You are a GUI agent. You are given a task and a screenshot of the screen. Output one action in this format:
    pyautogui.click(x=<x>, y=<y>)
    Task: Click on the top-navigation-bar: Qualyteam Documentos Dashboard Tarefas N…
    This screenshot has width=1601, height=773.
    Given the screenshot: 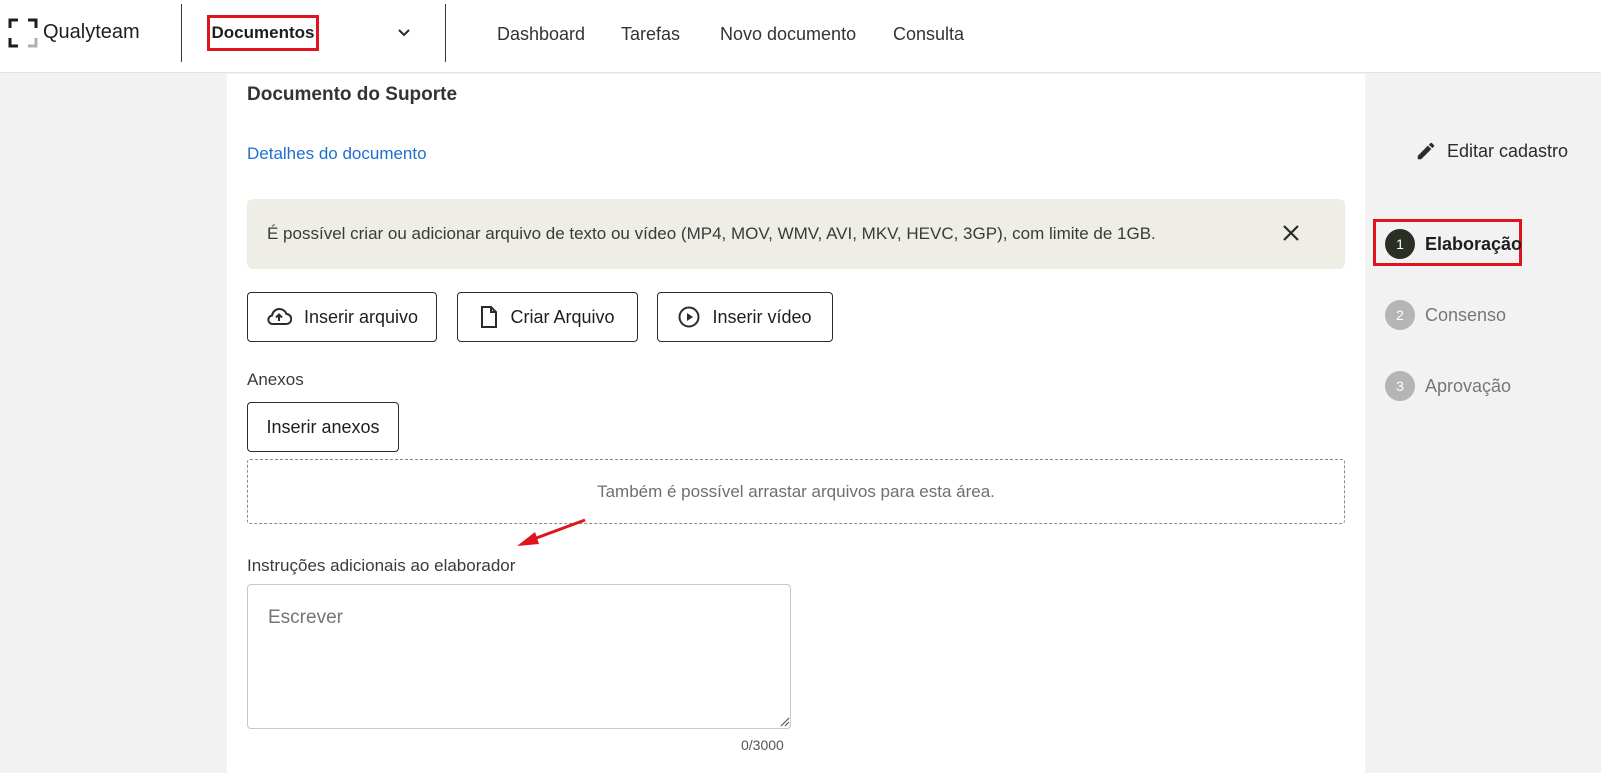 What is the action you would take?
    pyautogui.click(x=800, y=36)
    